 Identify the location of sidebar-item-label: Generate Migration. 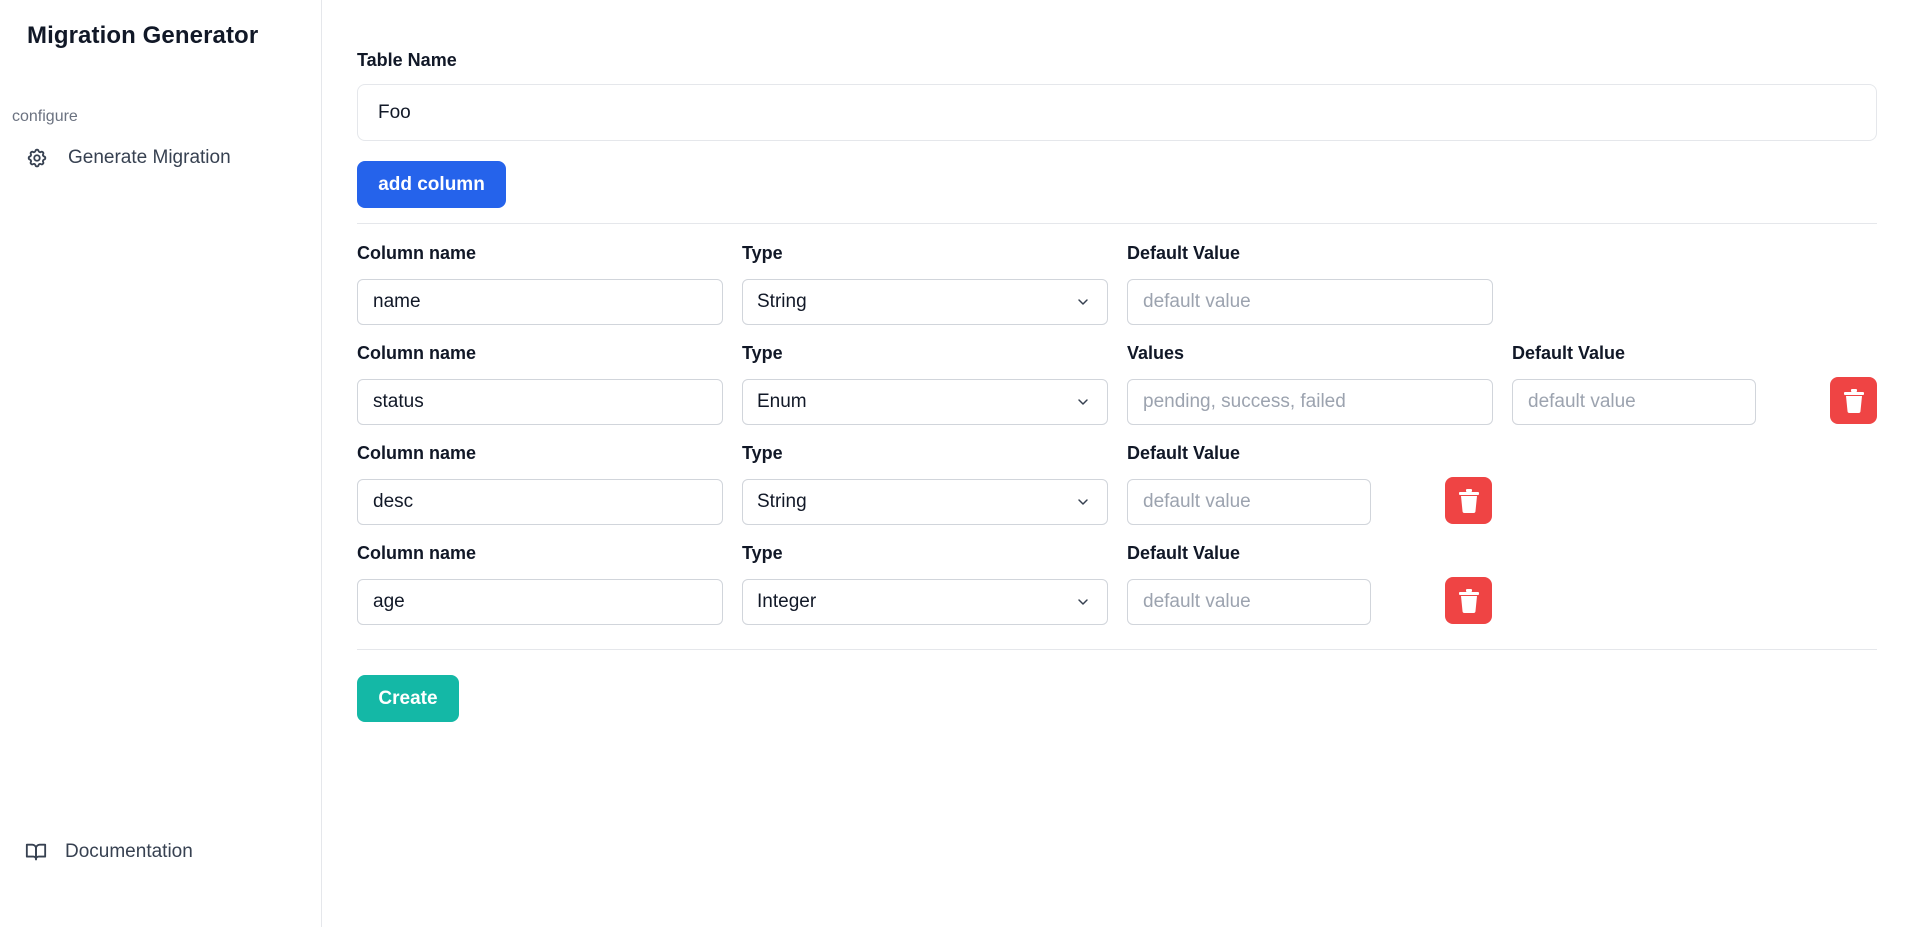
(149, 157).